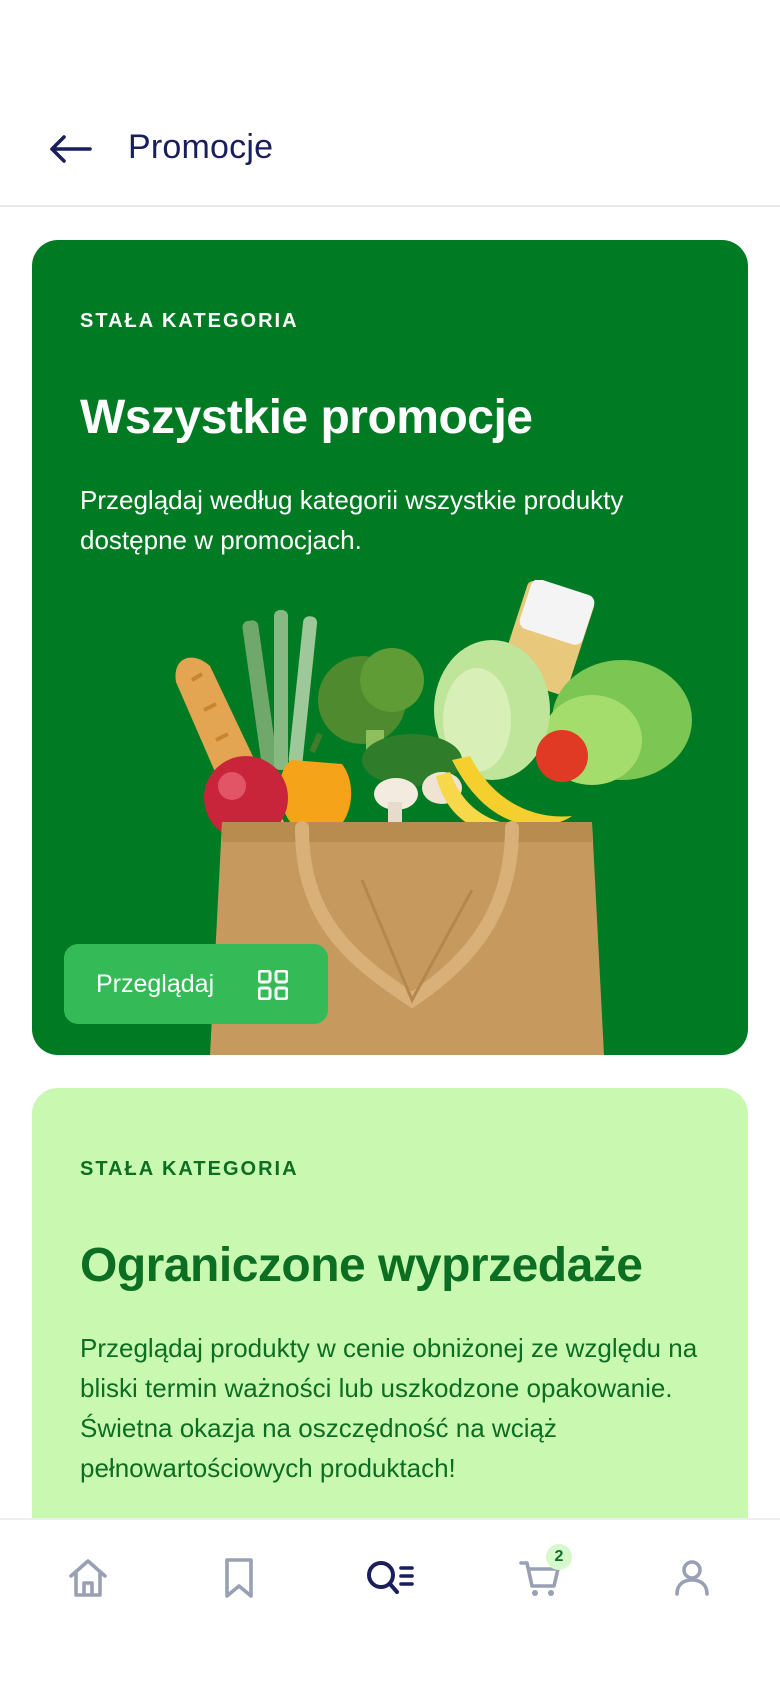 The image size is (780, 1688). What do you see at coordinates (155, 983) in the screenshot?
I see `browse-button-label: Przeglądaj` at bounding box center [155, 983].